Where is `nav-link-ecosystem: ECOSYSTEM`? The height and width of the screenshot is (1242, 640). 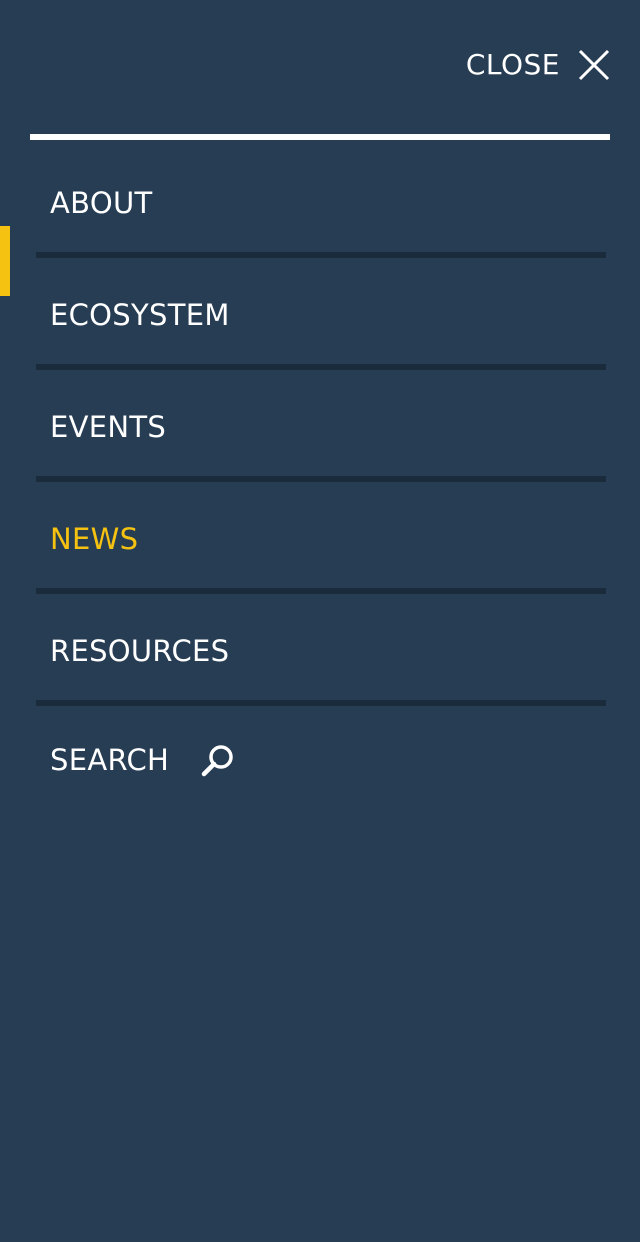 nav-link-ecosystem: ECOSYSTEM is located at coordinates (140, 315).